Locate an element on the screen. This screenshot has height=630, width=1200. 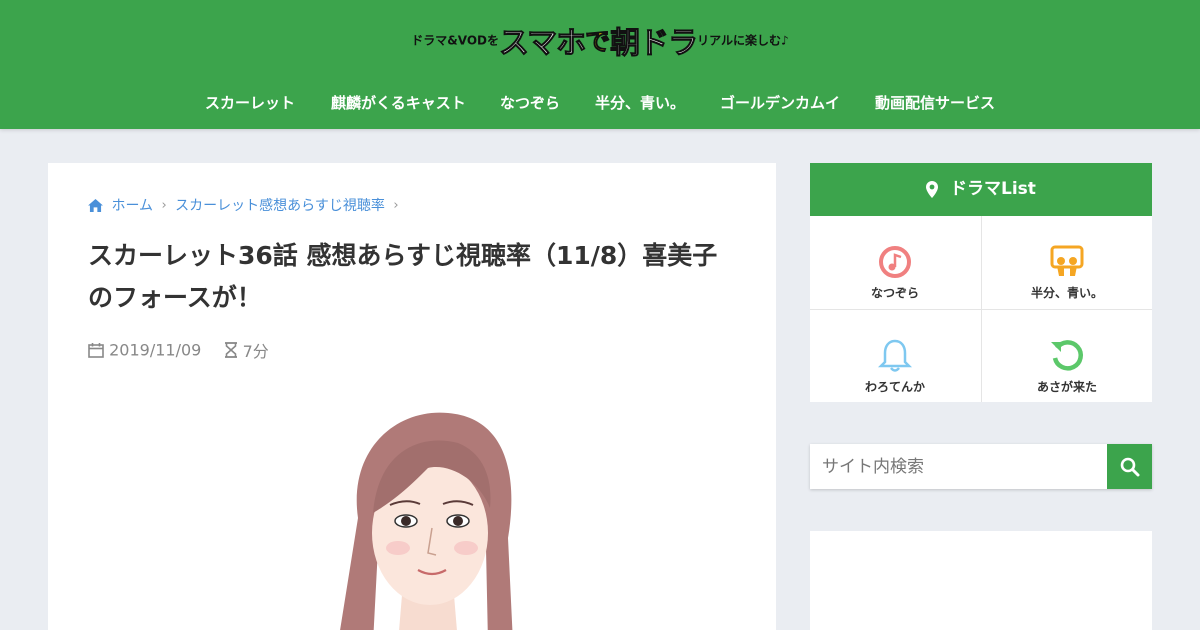
nav-item-natsuzora: なつぞら is located at coordinates (530, 102).